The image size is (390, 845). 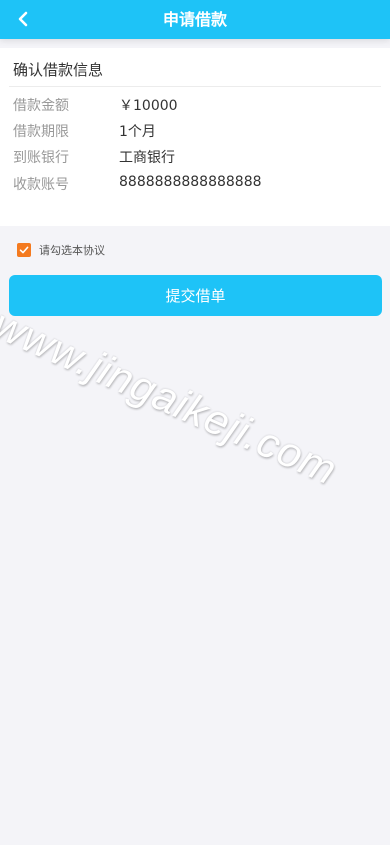 What do you see at coordinates (195, 295) in the screenshot?
I see `submit-button: 提交借单` at bounding box center [195, 295].